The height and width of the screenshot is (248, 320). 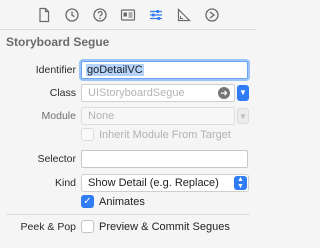 I want to click on kind-value: Show Detail (e.g. Replace), so click(x=153, y=183).